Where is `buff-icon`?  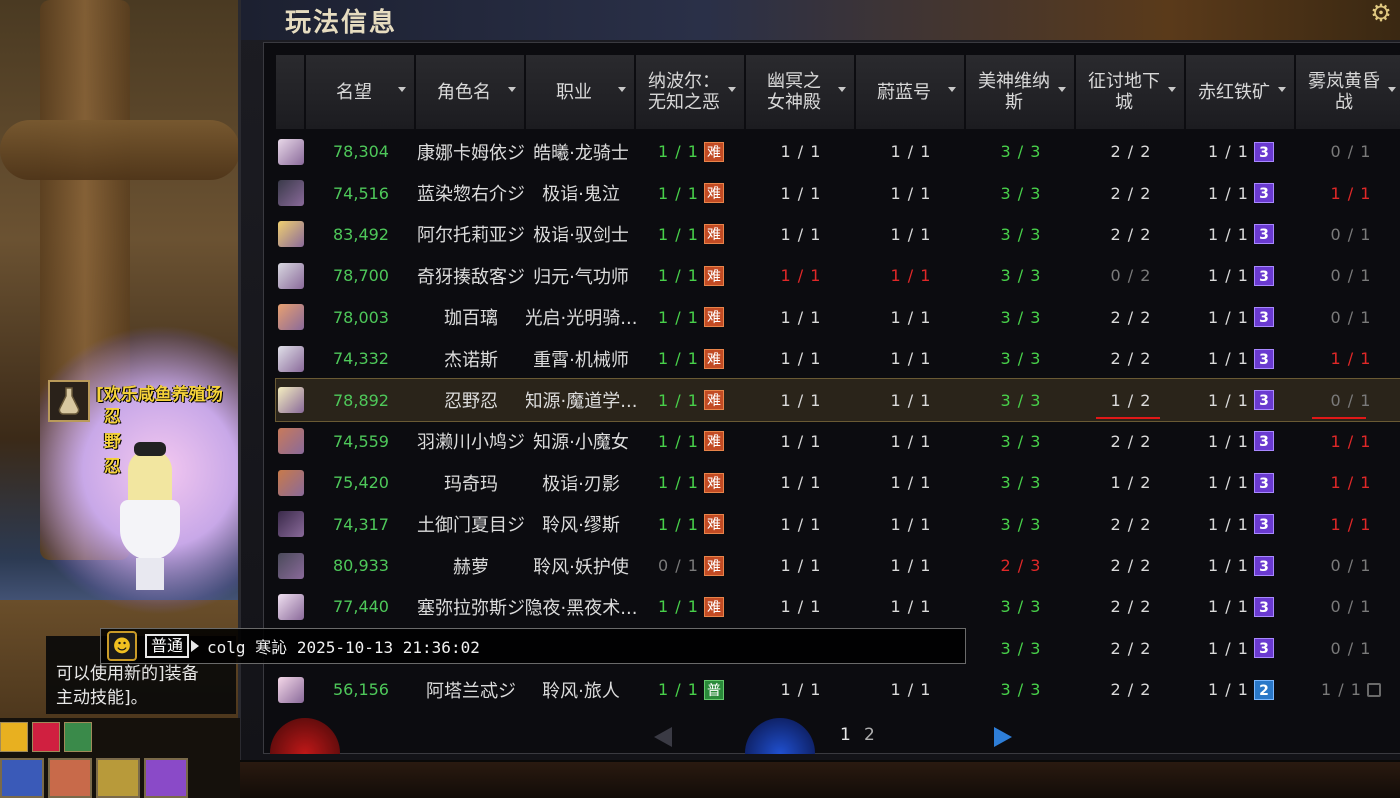 buff-icon is located at coordinates (14, 737).